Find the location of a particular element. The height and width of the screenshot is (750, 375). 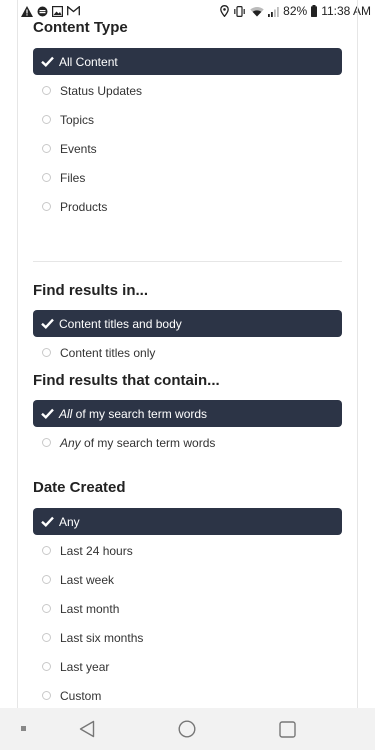

option-label: All Content is located at coordinates (88, 61).